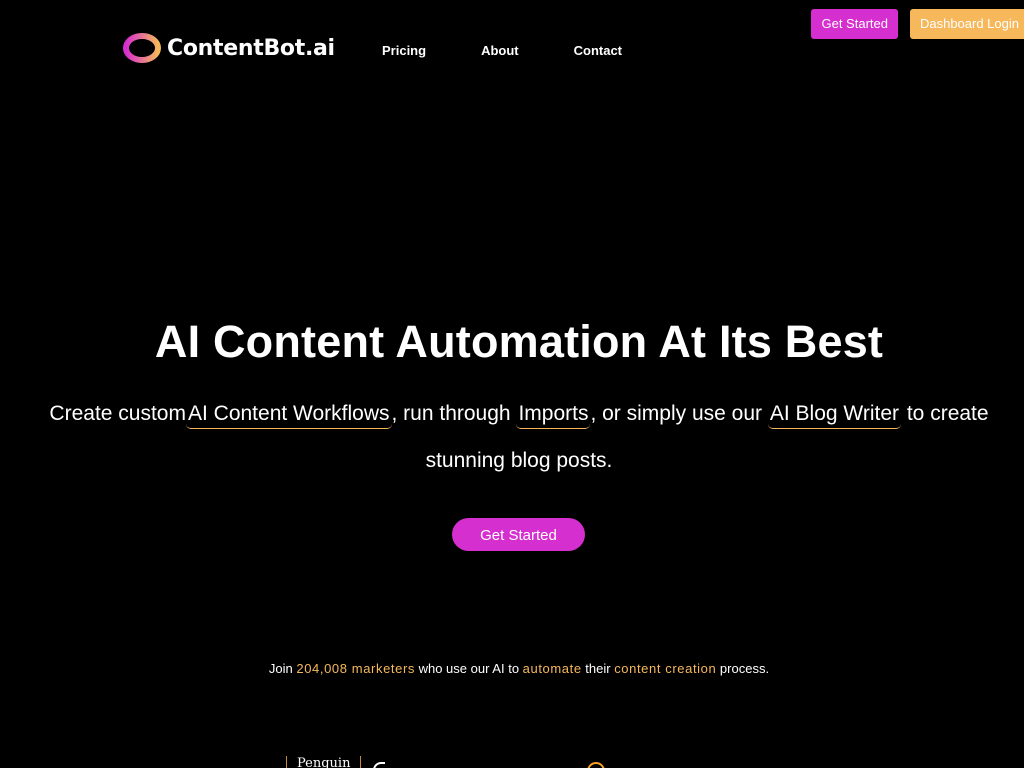  Describe the element at coordinates (596, 765) in the screenshot. I see `client-logo-ring-icon` at that location.